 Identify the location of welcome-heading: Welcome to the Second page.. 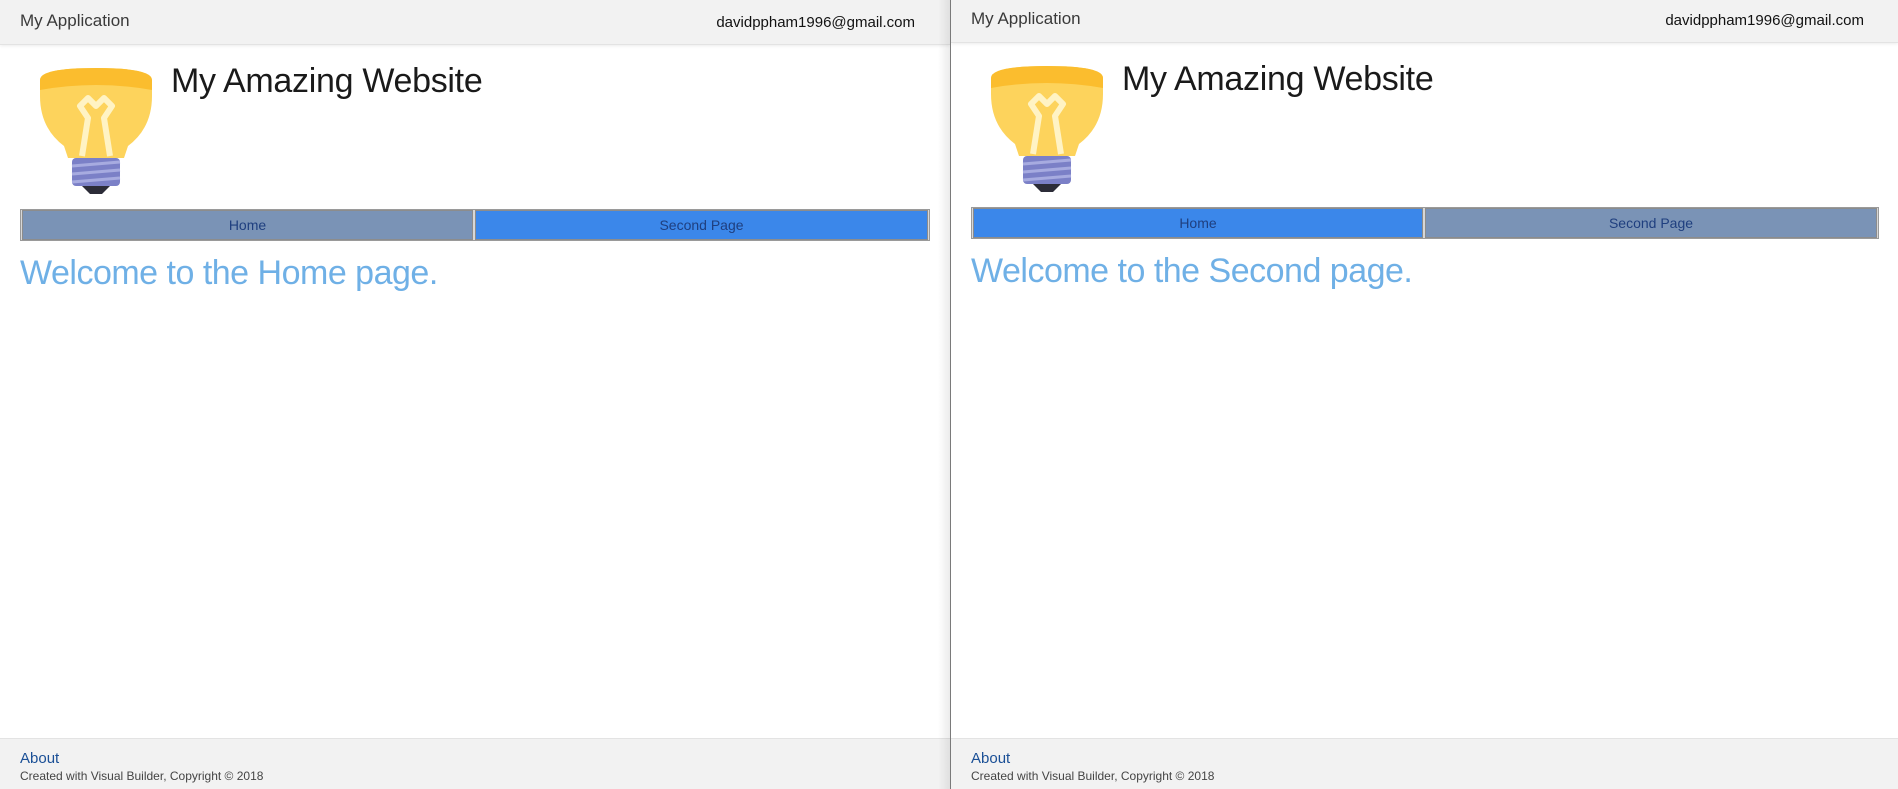
(1192, 271).